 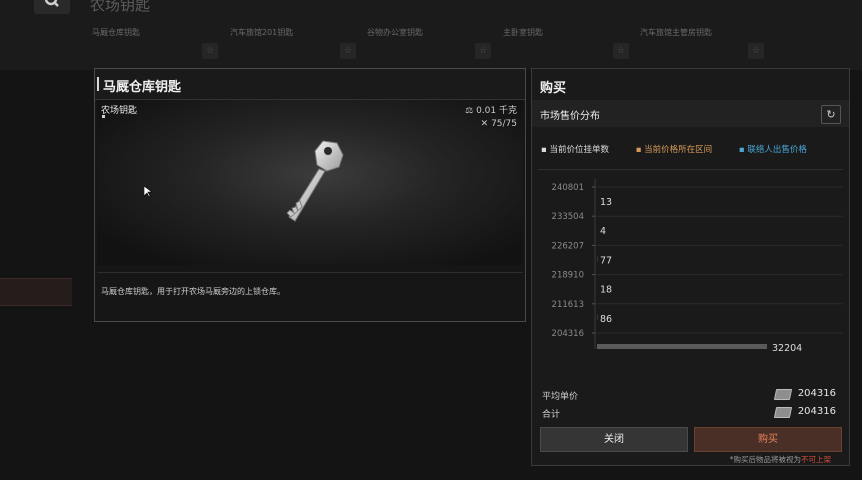 What do you see at coordinates (606, 290) in the screenshot?
I see `bar-value-label: 18` at bounding box center [606, 290].